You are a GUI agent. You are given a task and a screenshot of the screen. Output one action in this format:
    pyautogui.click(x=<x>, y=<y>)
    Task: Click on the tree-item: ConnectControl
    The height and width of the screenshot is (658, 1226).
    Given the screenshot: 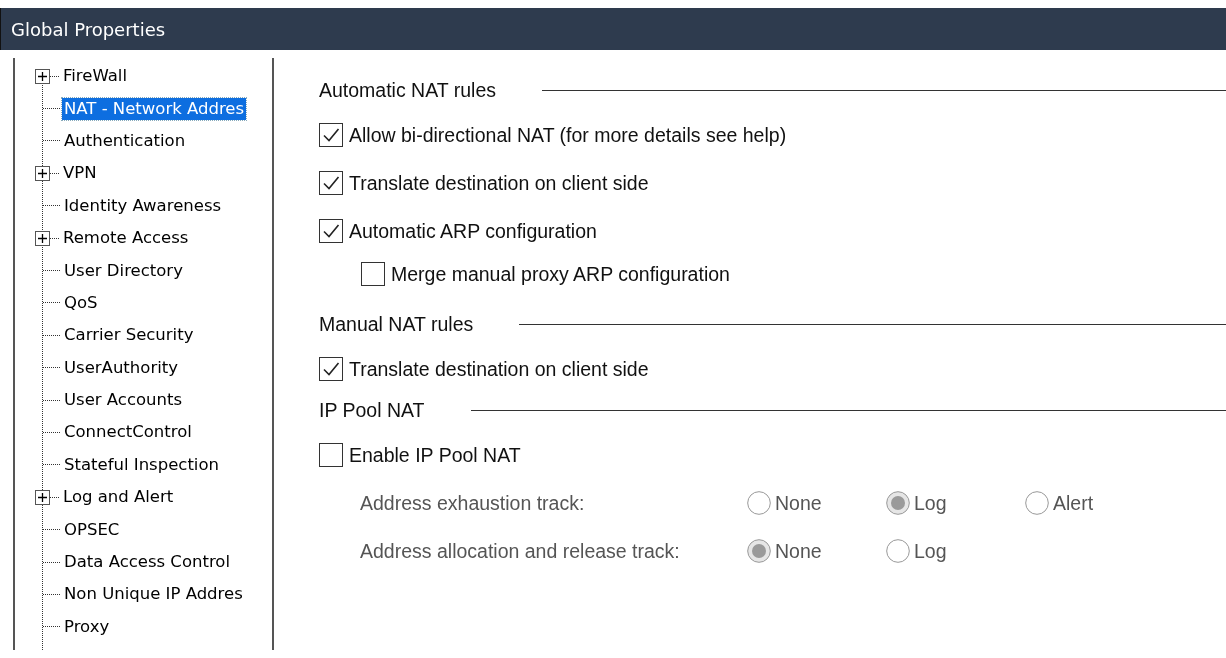 What is the action you would take?
    pyautogui.click(x=128, y=432)
    